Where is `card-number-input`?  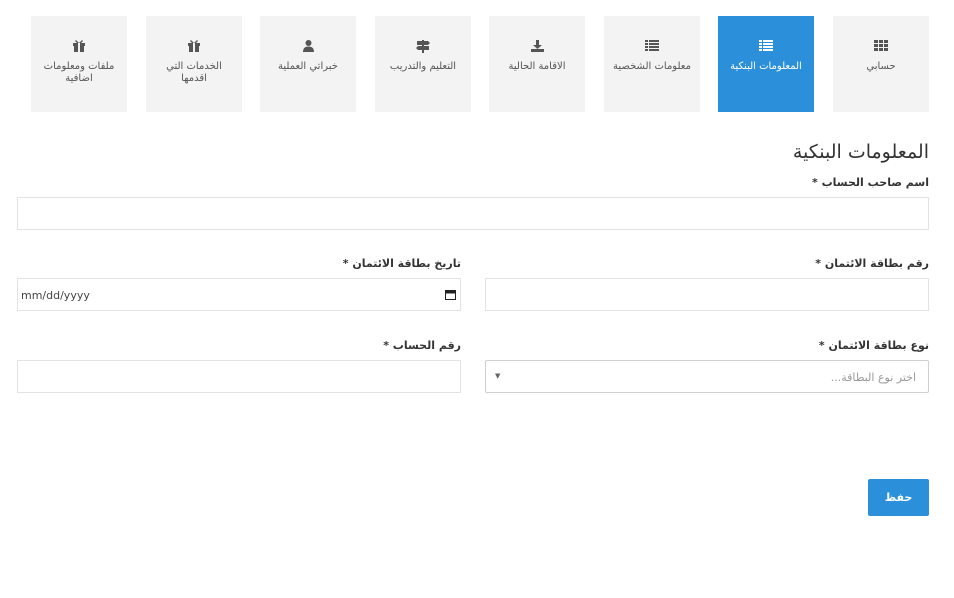
card-number-input is located at coordinates (707, 294).